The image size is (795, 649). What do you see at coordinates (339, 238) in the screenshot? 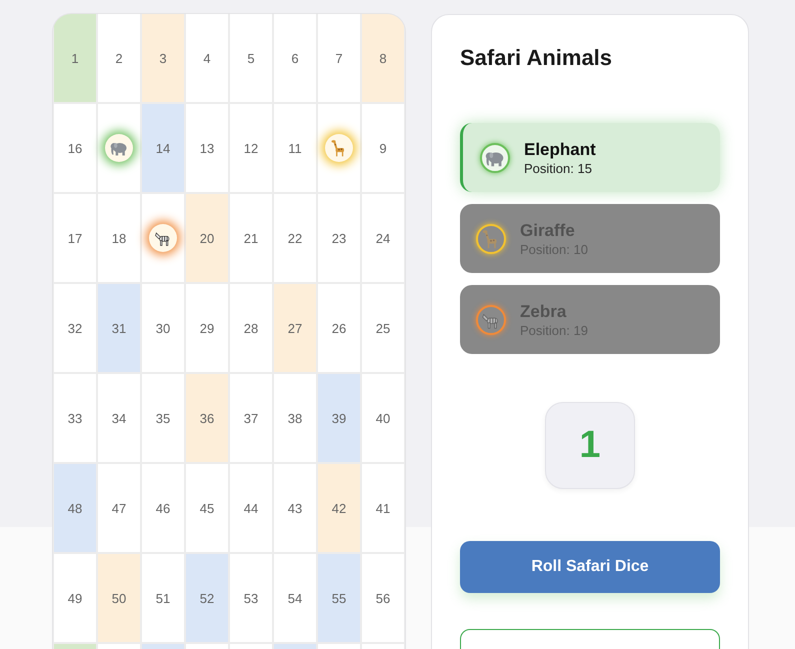
I see `board-cell: 23` at bounding box center [339, 238].